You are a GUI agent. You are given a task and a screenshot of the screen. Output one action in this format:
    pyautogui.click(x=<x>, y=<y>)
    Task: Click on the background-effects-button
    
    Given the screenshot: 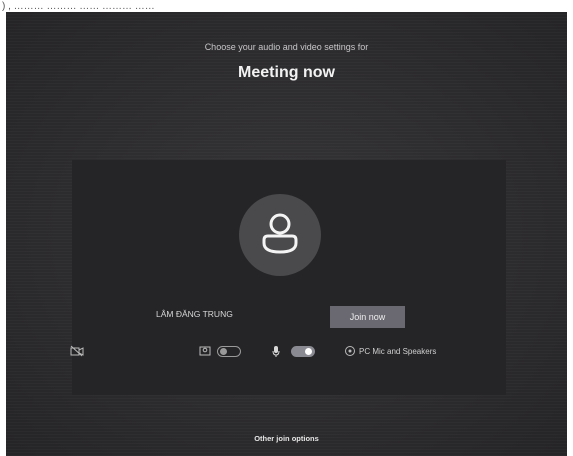 What is the action you would take?
    pyautogui.click(x=205, y=351)
    